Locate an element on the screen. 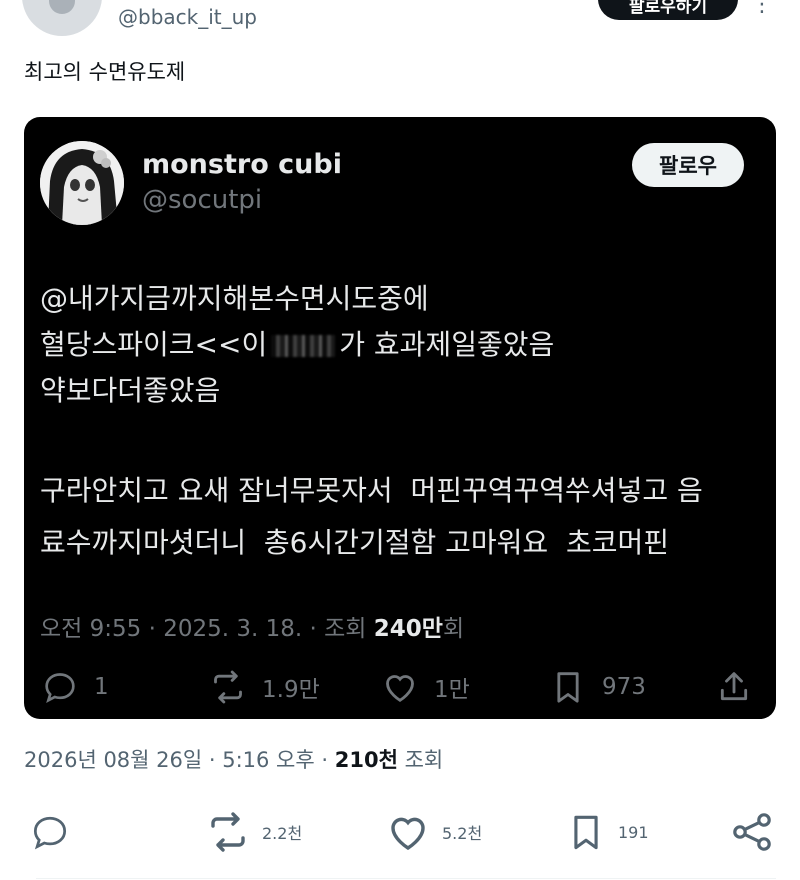  embedded-text-segment: 가 효과제일좋았음 is located at coordinates (447, 344).